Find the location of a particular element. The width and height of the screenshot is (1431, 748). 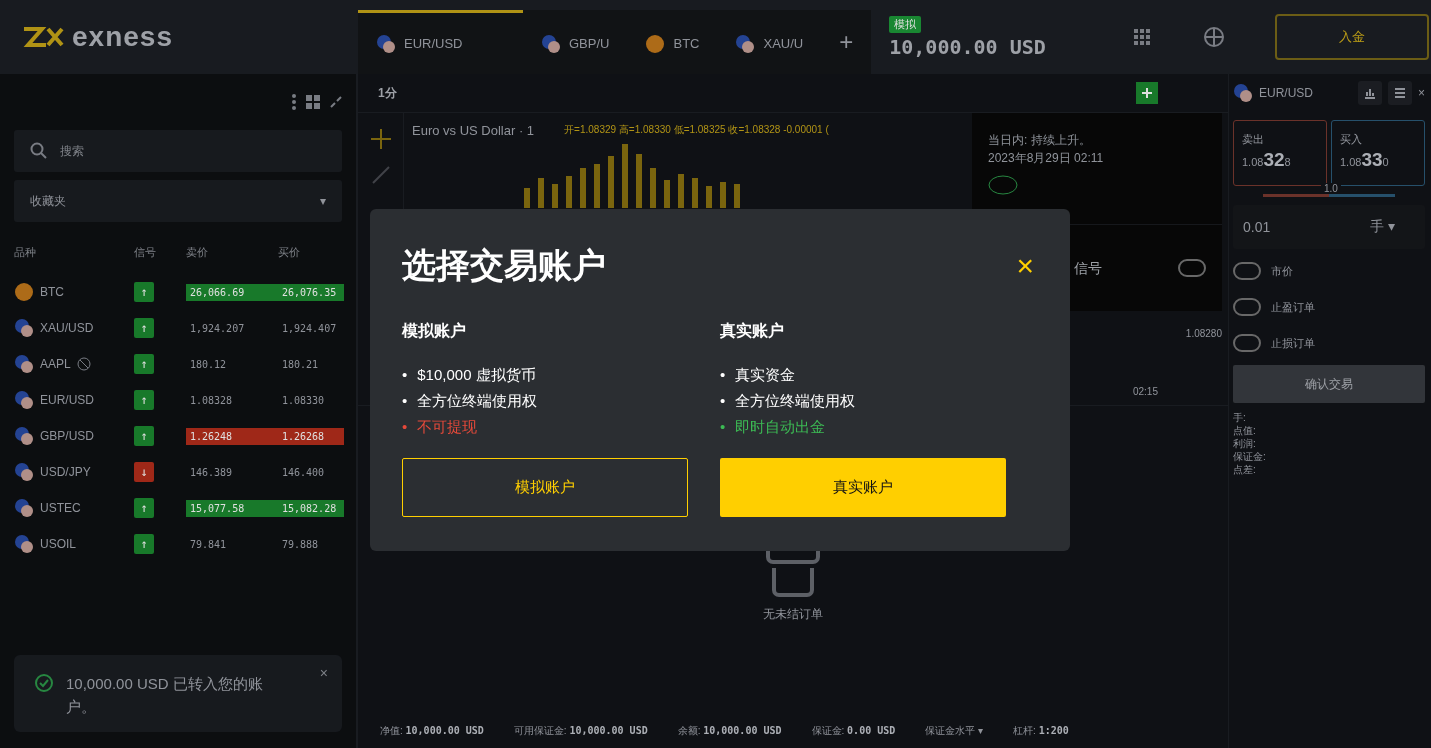

symbol-name: GBP/USD is located at coordinates (67, 436).